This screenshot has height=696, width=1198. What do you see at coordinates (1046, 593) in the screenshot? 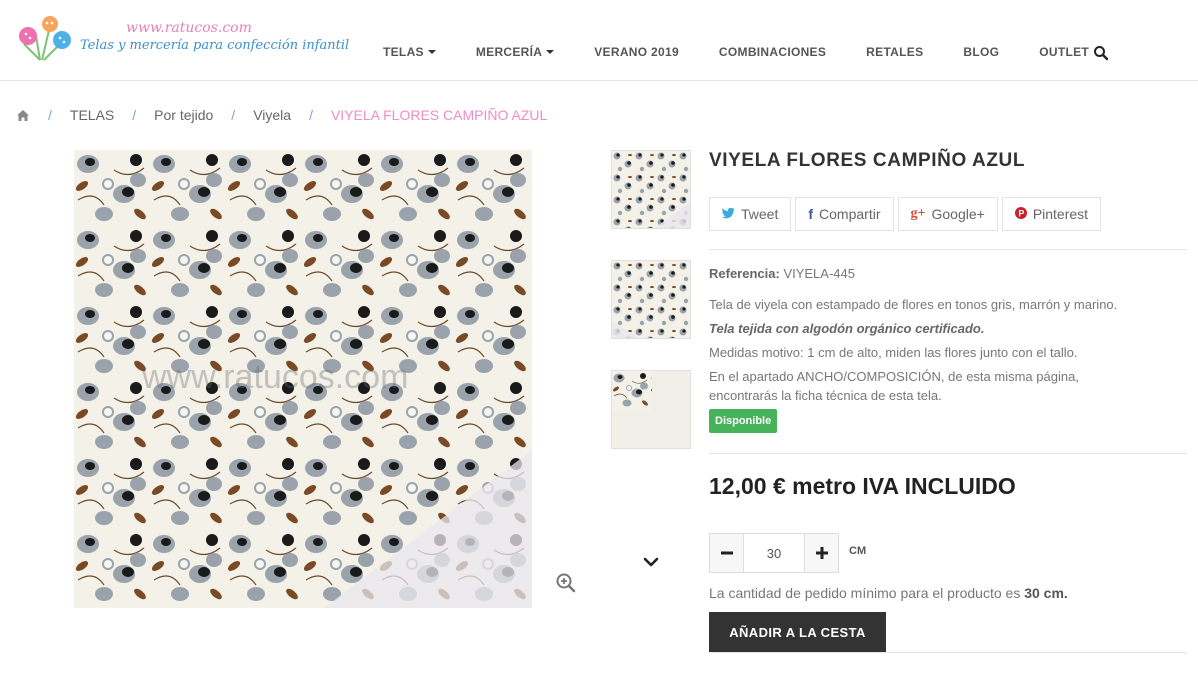
I see `minimum-order-value: 30 cm.` at bounding box center [1046, 593].